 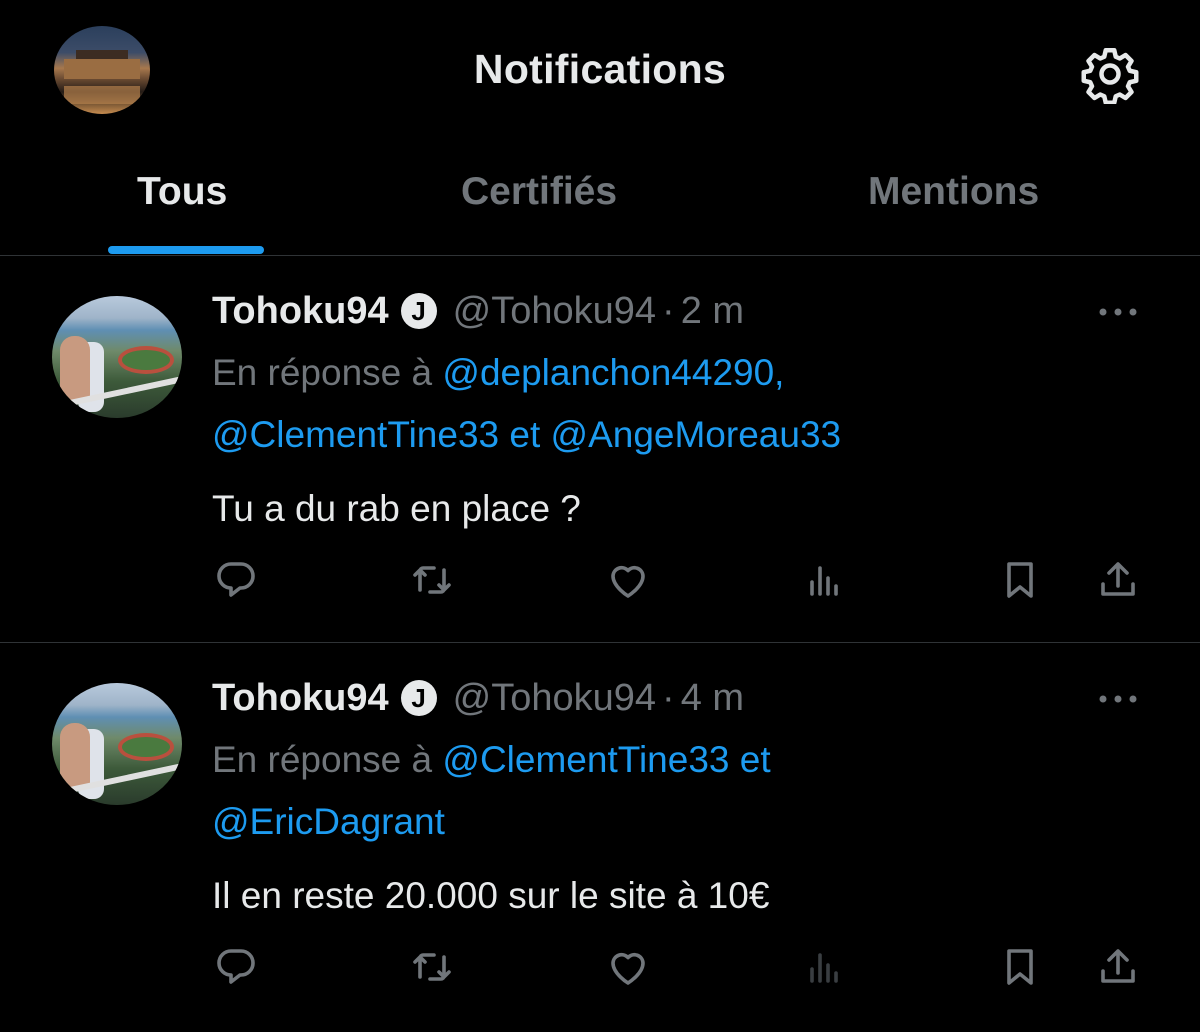 What do you see at coordinates (491, 895) in the screenshot?
I see `tweet-text: Il en reste 20.000 sur le site à 10€` at bounding box center [491, 895].